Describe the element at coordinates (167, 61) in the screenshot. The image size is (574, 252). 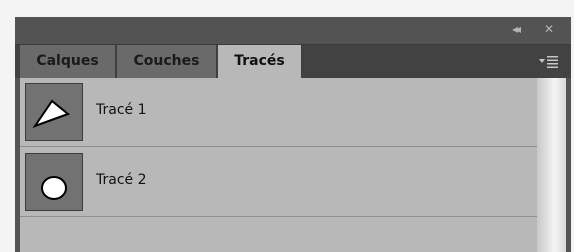
I see `tab-channels: Couches` at that location.